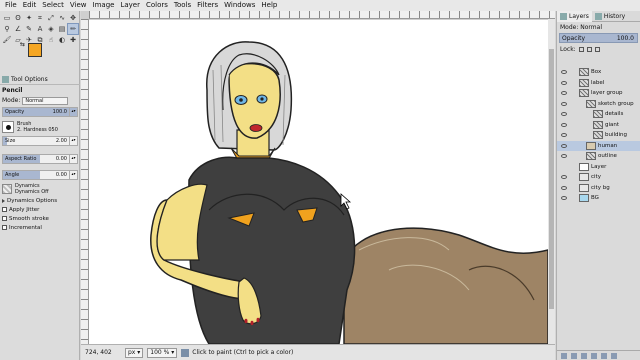 Image resolution: width=640 pixels, height=360 pixels. Describe the element at coordinates (51, 29) in the screenshot. I see `bucket-fill-tool-icon: ◈` at that location.